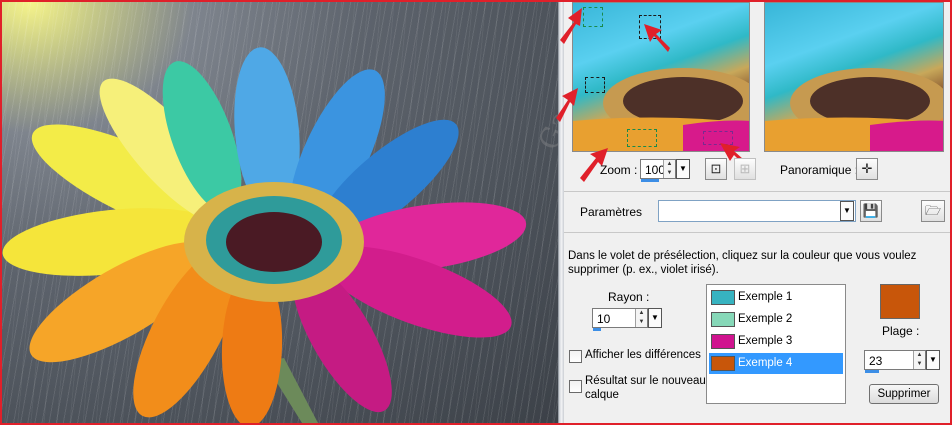 Image resolution: width=952 pixels, height=425 pixels. Describe the element at coordinates (620, 319) in the screenshot. I see `radius-spinbox: 10 ▲ ▼` at that location.